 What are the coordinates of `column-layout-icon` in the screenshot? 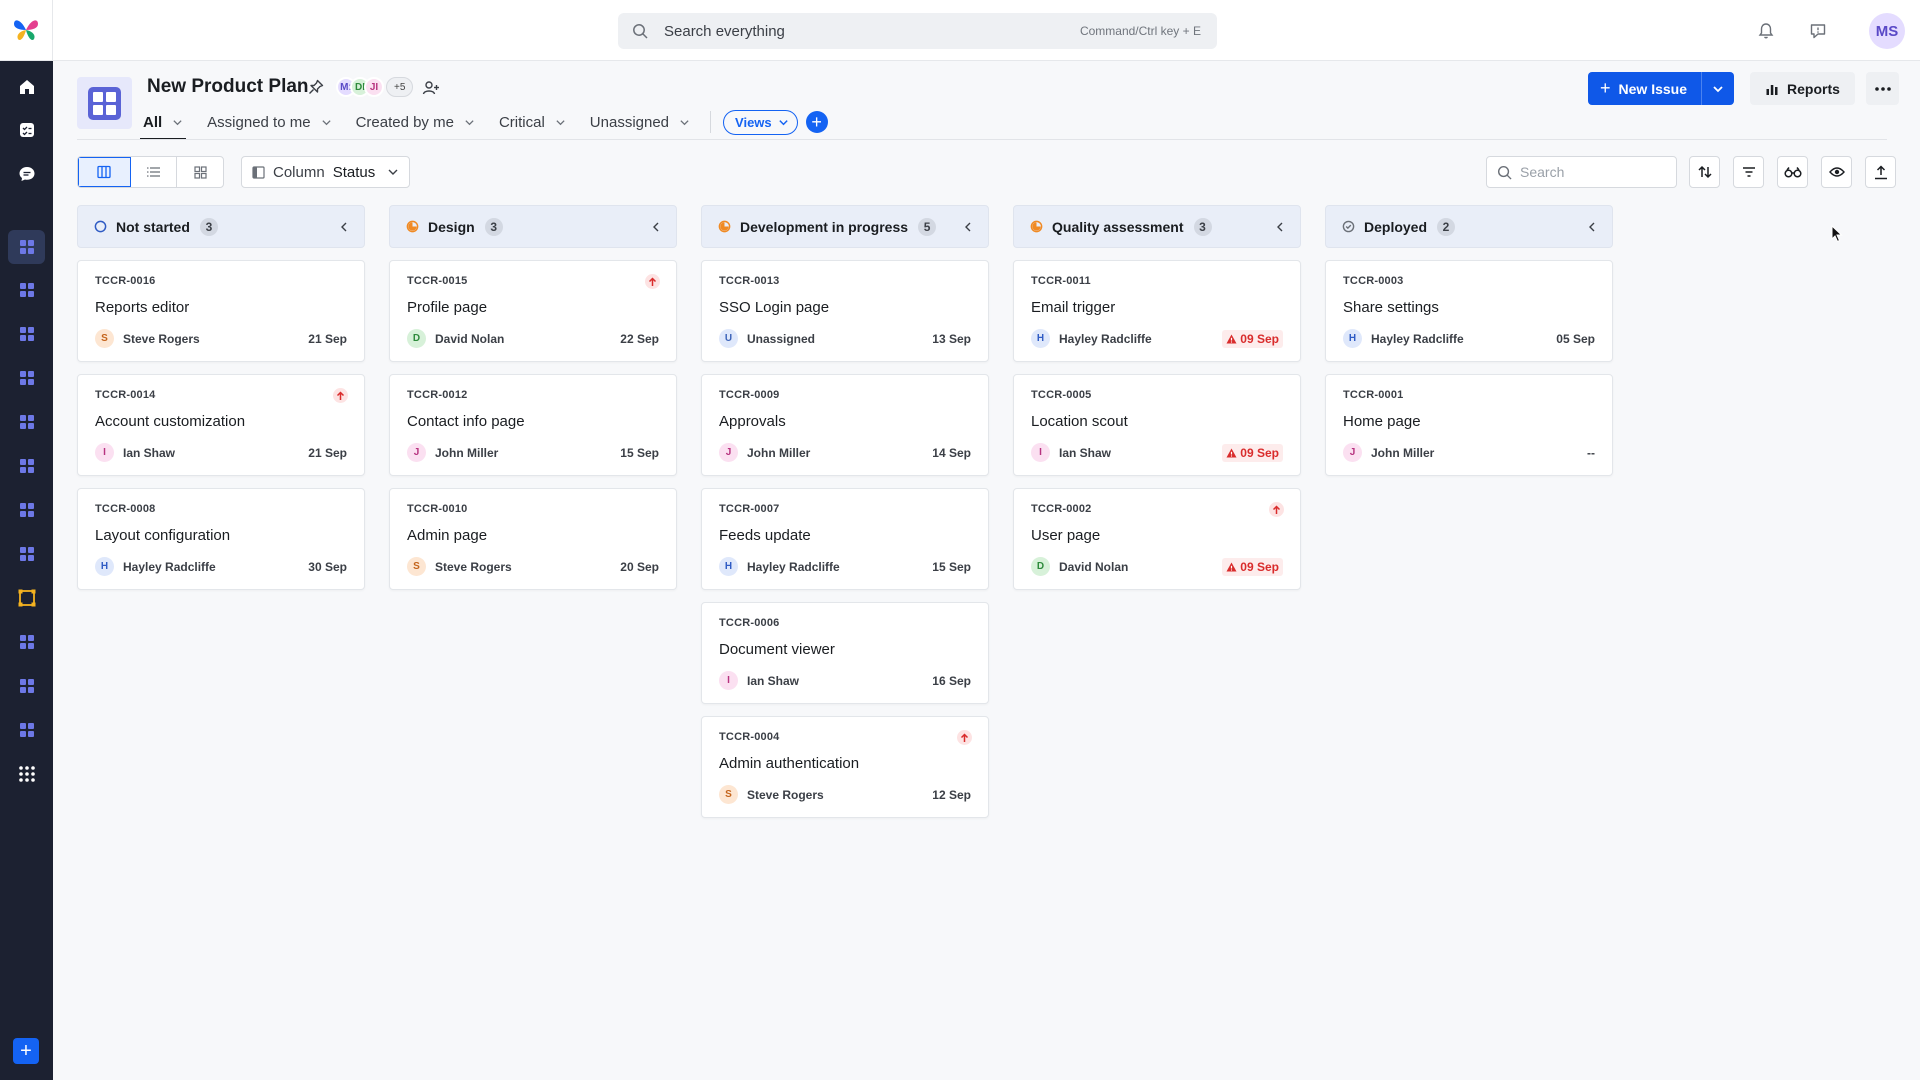 It's located at (258, 172).